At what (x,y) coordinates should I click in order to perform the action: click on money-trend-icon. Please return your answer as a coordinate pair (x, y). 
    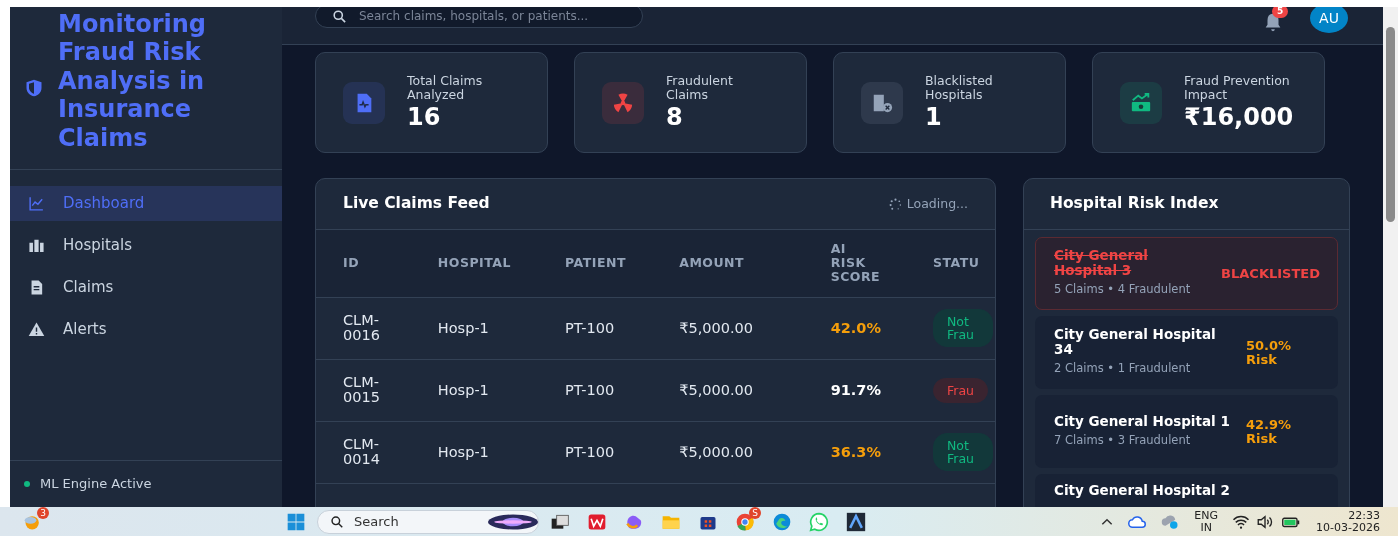
    Looking at the image, I should click on (1141, 102).